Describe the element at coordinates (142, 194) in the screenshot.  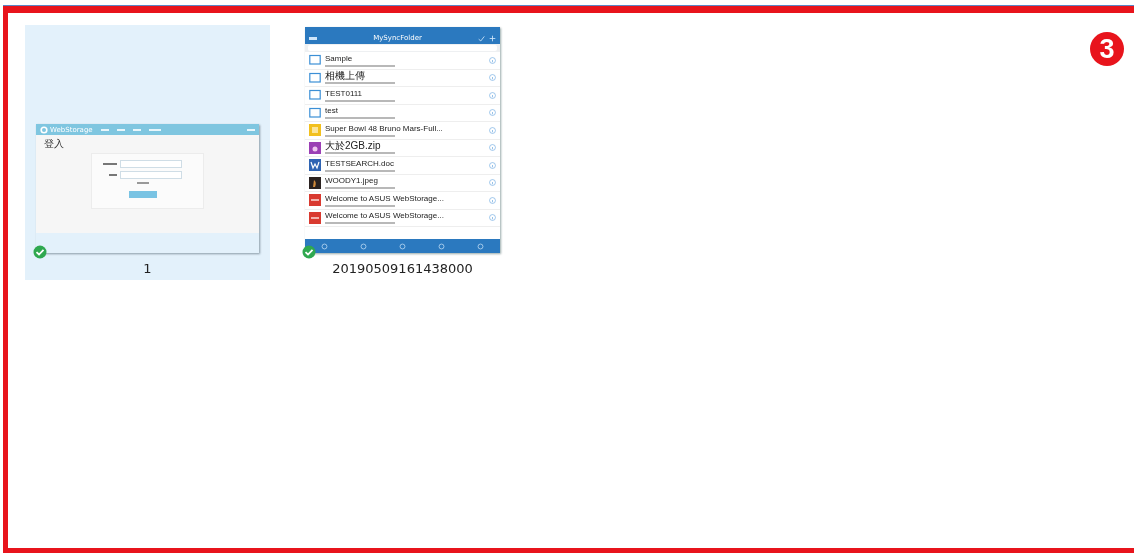
I see `login-button` at that location.